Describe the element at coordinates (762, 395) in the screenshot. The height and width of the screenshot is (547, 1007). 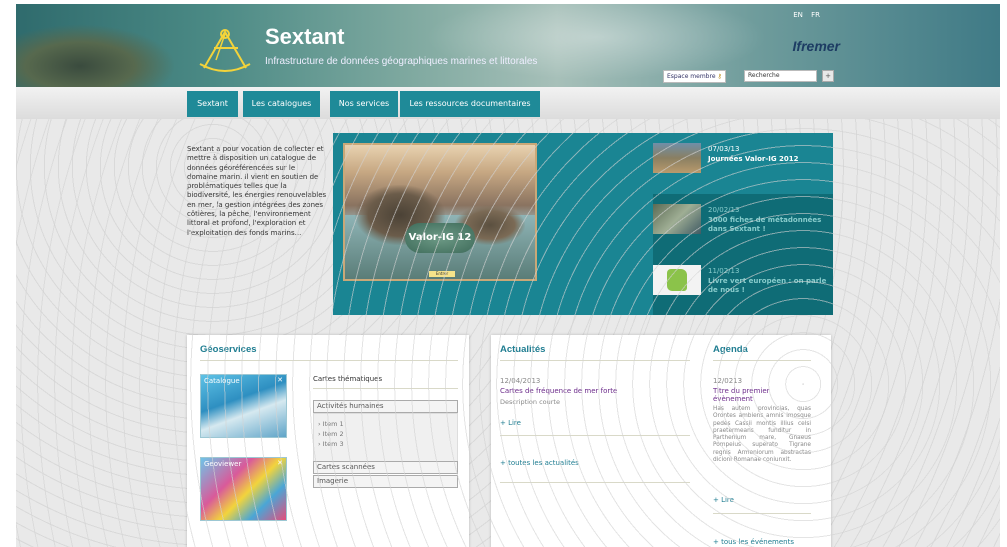
I see `event-headline: Titre du premier évènement` at that location.